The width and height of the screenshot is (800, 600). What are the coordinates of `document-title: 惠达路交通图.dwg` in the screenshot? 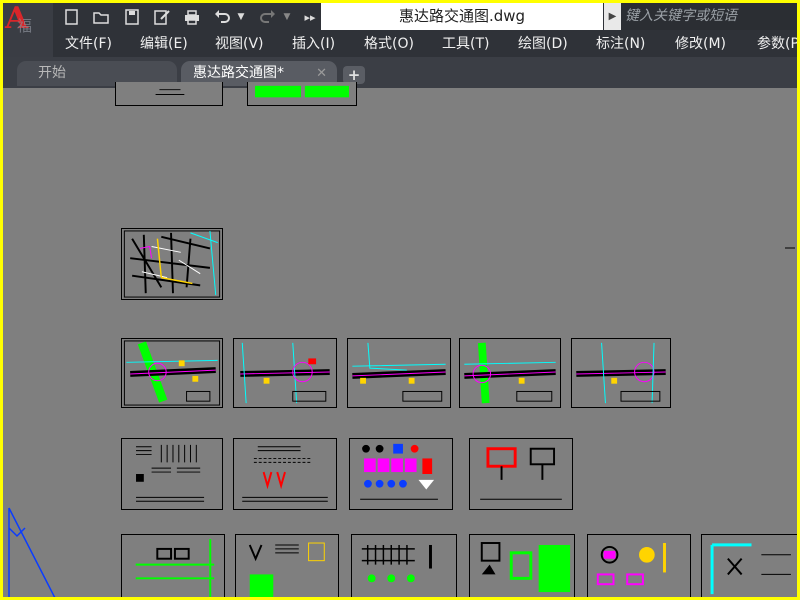 It's located at (462, 16).